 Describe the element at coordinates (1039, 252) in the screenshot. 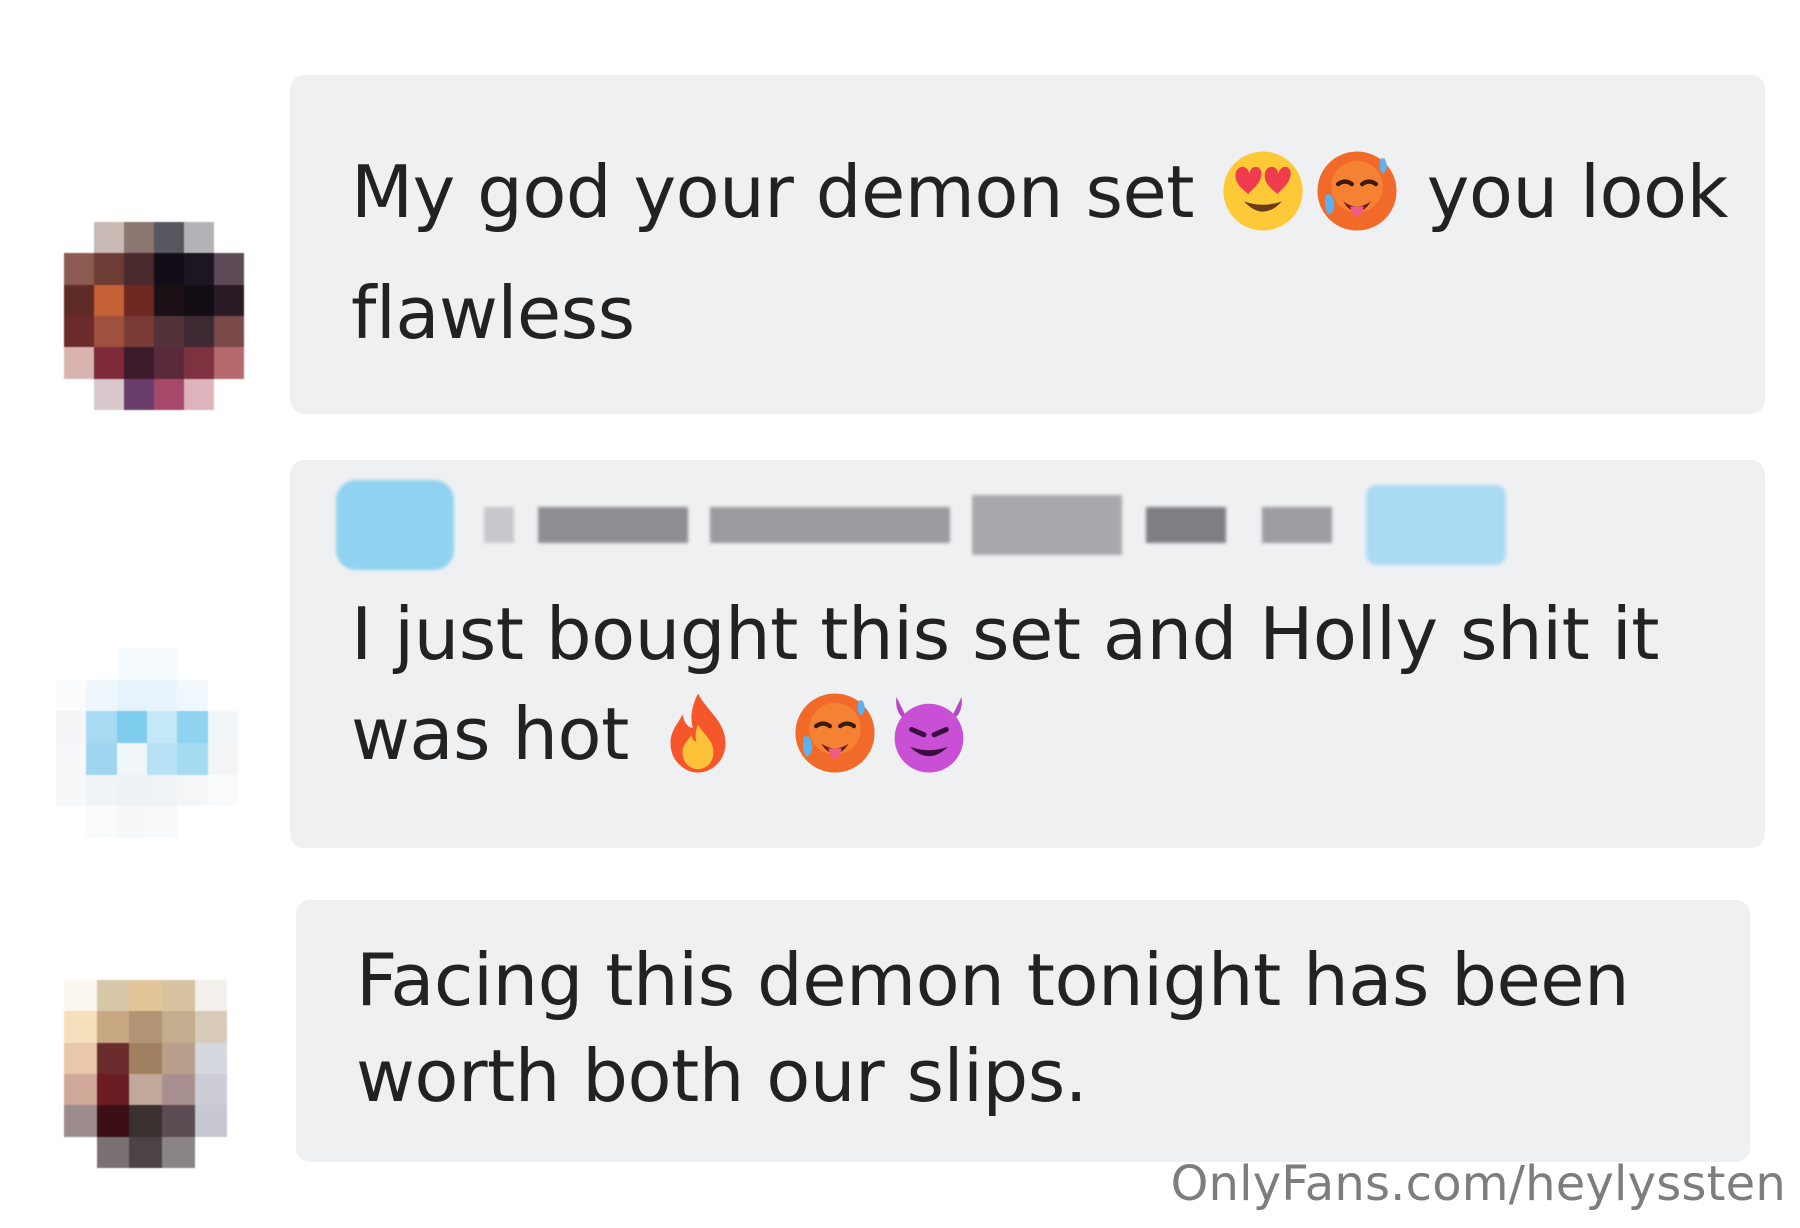

I see `comment-text: My god your demon set you look flawless` at that location.